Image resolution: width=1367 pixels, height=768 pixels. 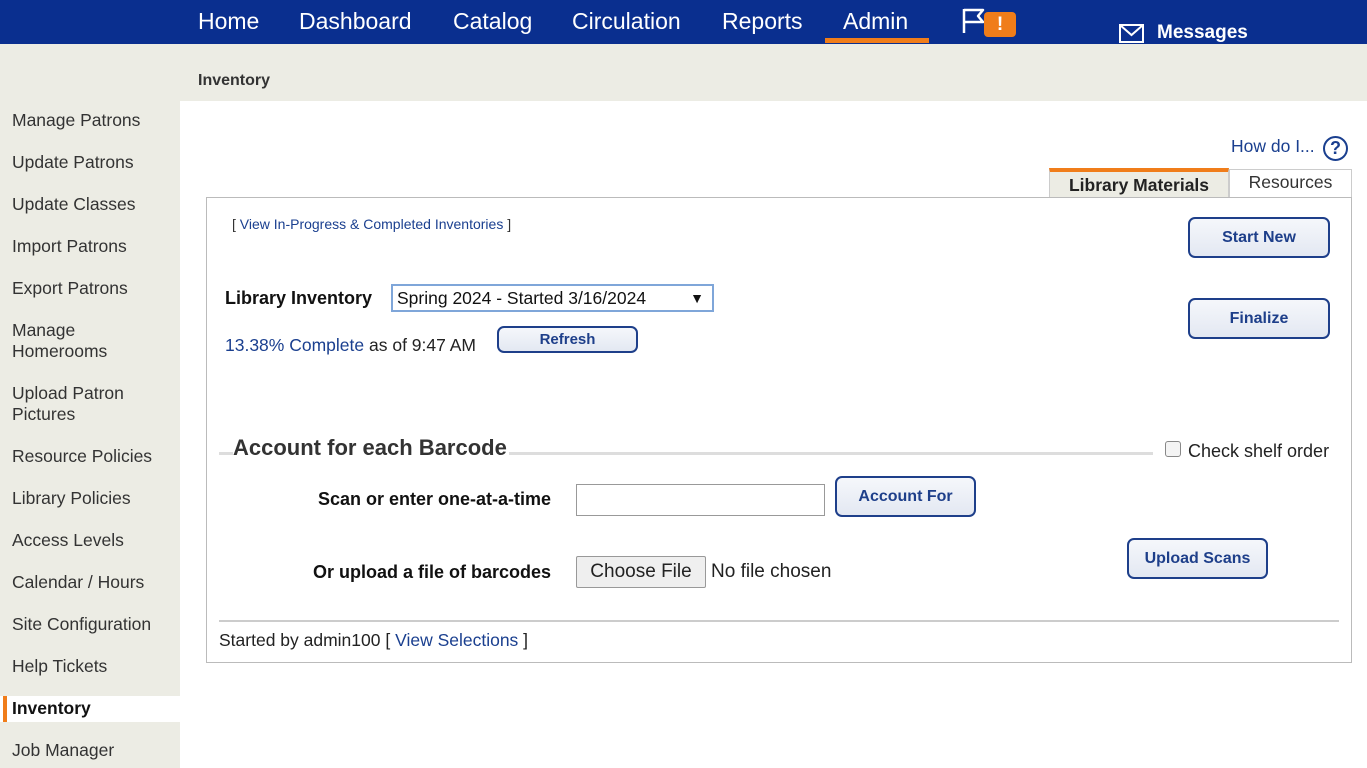 I want to click on percent-complete-link: 13.38% Complete, so click(x=294, y=345).